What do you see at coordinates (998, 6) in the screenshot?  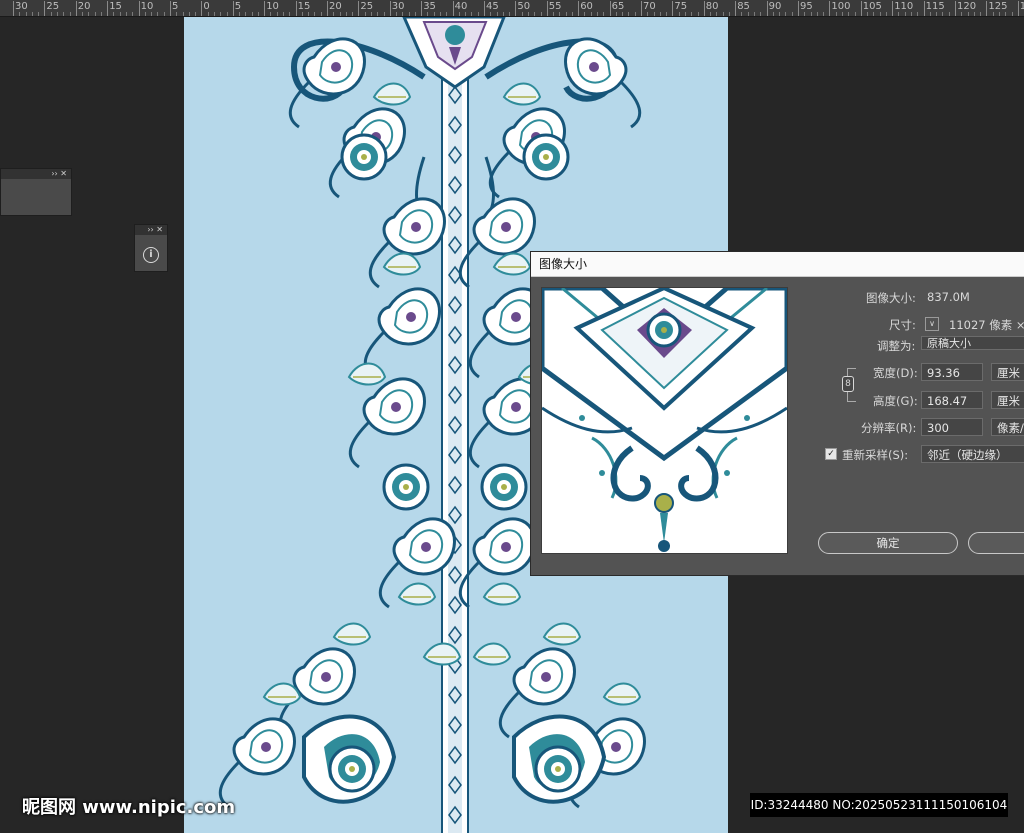 I see `ruler-label: 125` at bounding box center [998, 6].